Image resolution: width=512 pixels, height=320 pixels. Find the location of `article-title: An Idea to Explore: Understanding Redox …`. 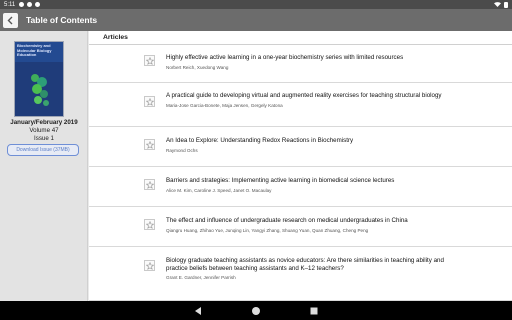

article-title: An Idea to Explore: Understanding Redox … is located at coordinates (311, 141).